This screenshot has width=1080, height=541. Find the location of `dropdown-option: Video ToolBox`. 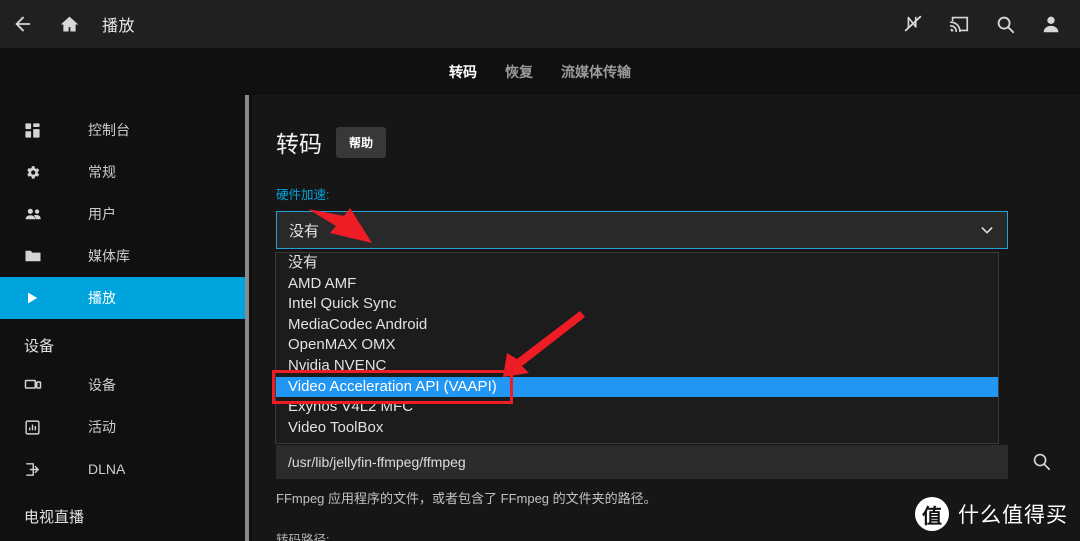

dropdown-option: Video ToolBox is located at coordinates (637, 428).